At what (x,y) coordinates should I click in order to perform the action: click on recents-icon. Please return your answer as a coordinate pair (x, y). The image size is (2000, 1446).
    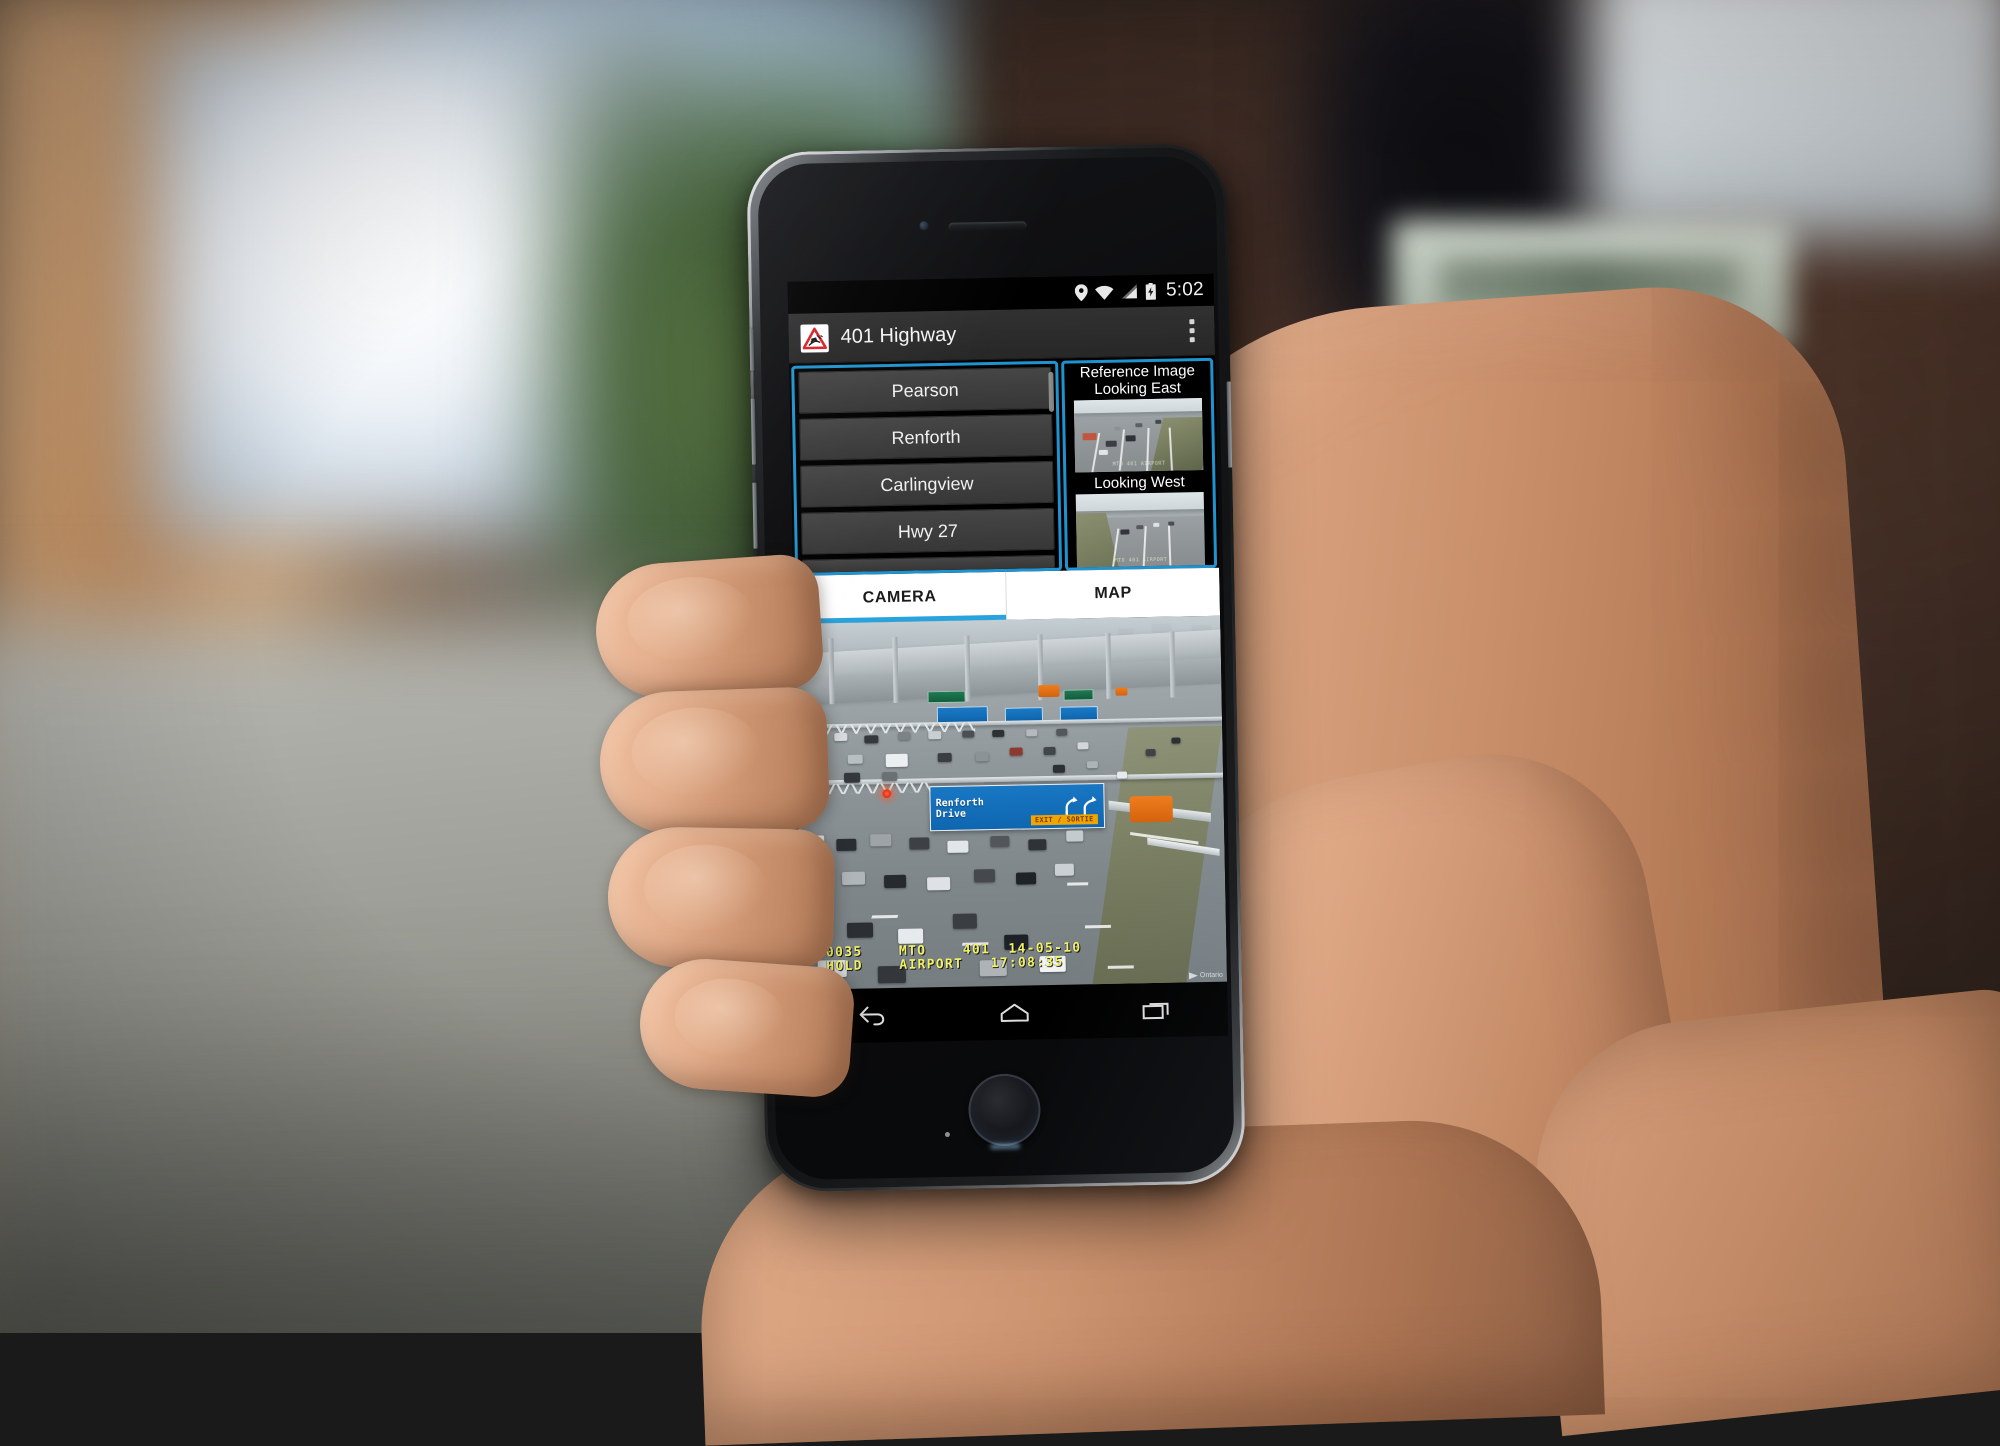
    Looking at the image, I should click on (1156, 1009).